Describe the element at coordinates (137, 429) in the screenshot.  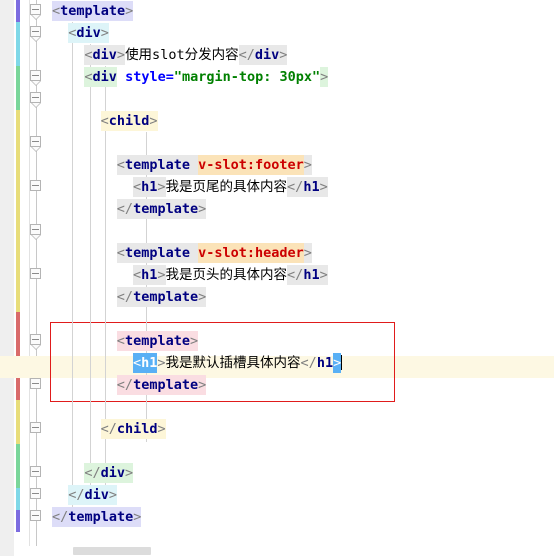
I see `code-token-wrap: child` at that location.